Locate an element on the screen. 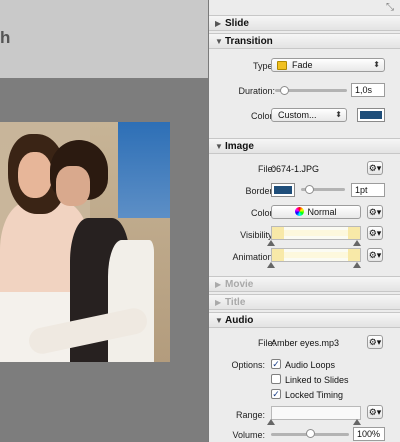 The height and width of the screenshot is (442, 400). section-audio-header: ▼ Audio is located at coordinates (304, 320).